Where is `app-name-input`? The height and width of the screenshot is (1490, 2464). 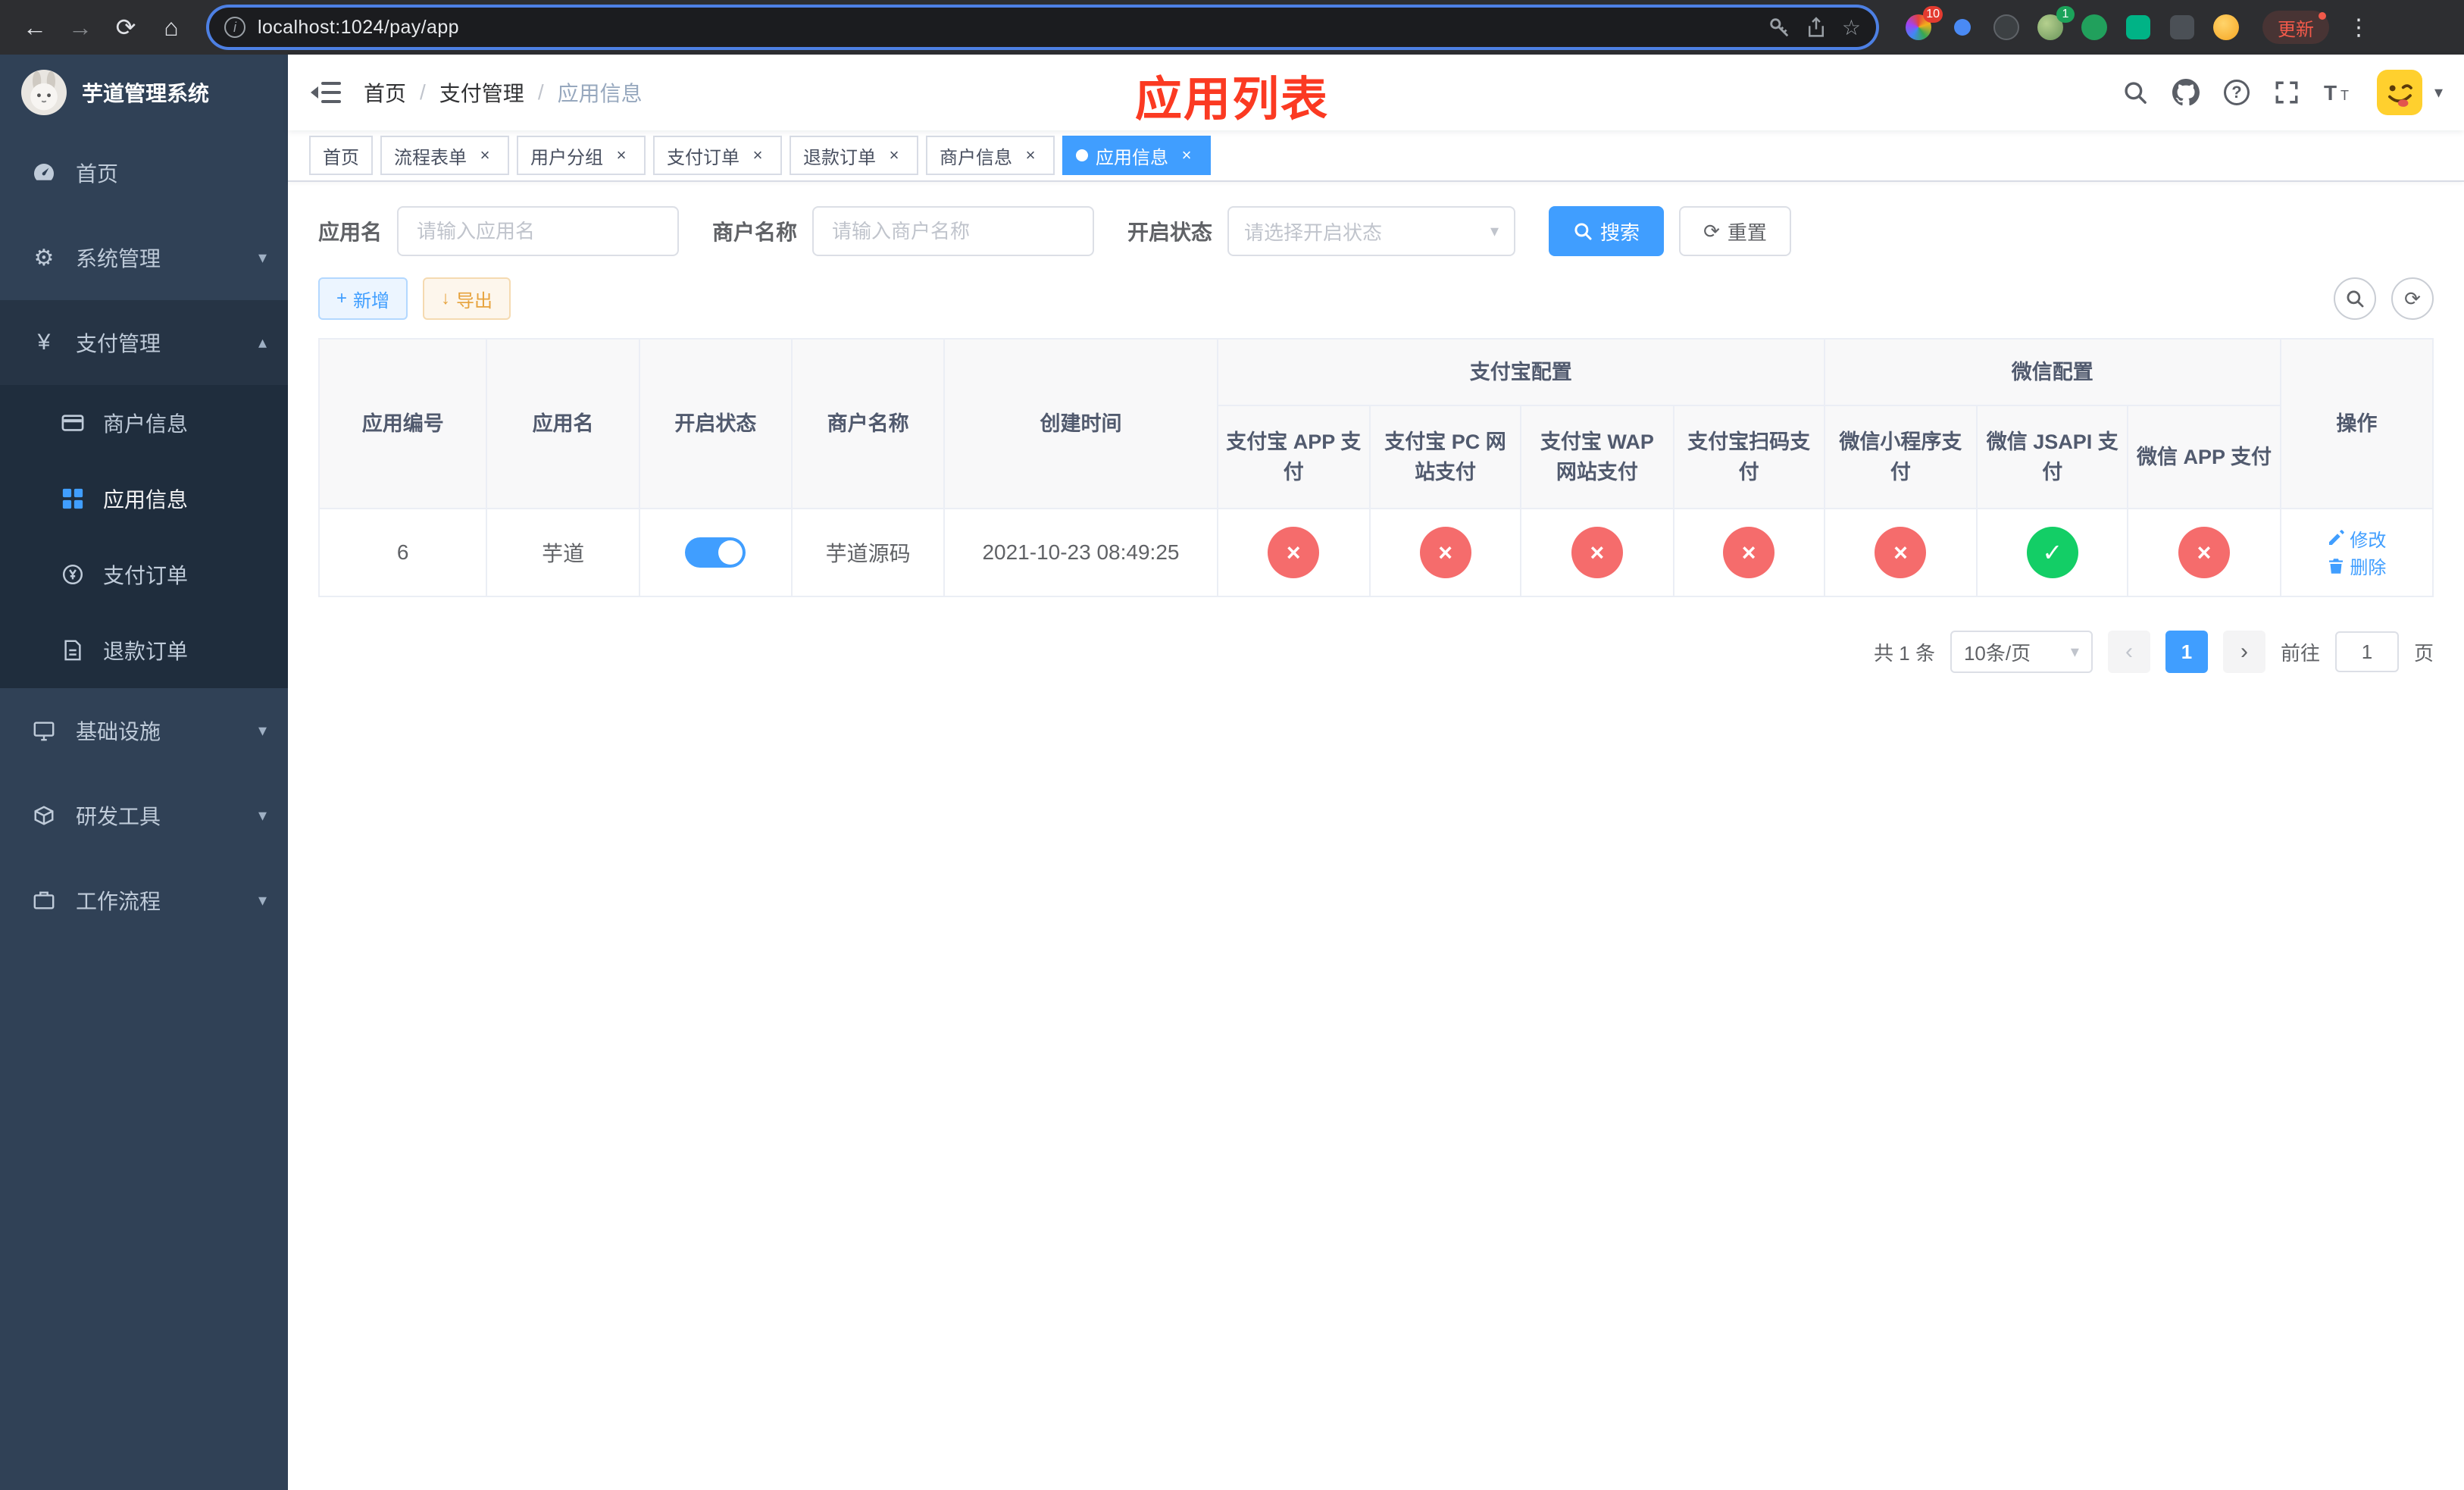 app-name-input is located at coordinates (538, 231).